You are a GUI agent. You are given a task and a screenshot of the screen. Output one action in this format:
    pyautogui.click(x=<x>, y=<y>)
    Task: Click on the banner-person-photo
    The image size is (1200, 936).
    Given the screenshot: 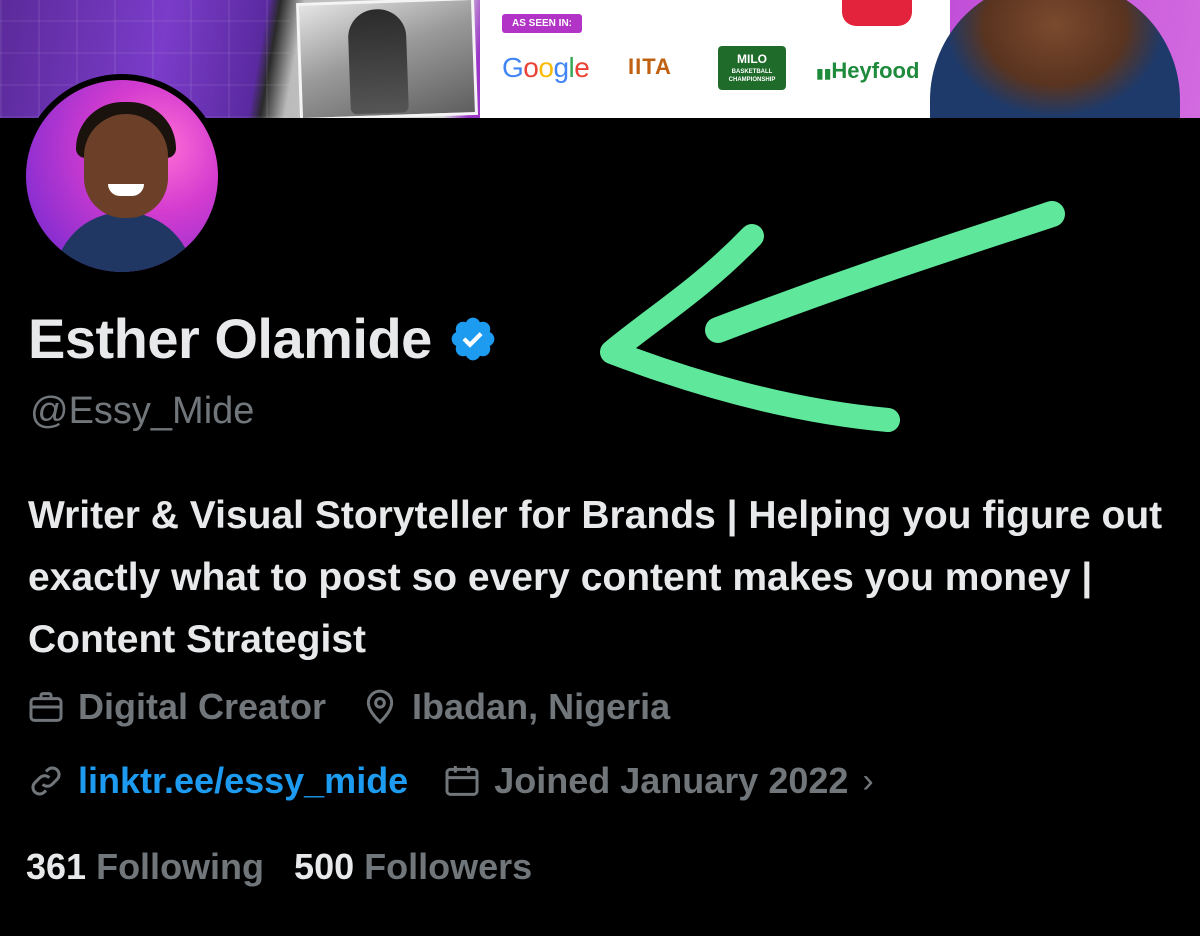 What is the action you would take?
    pyautogui.click(x=1055, y=59)
    